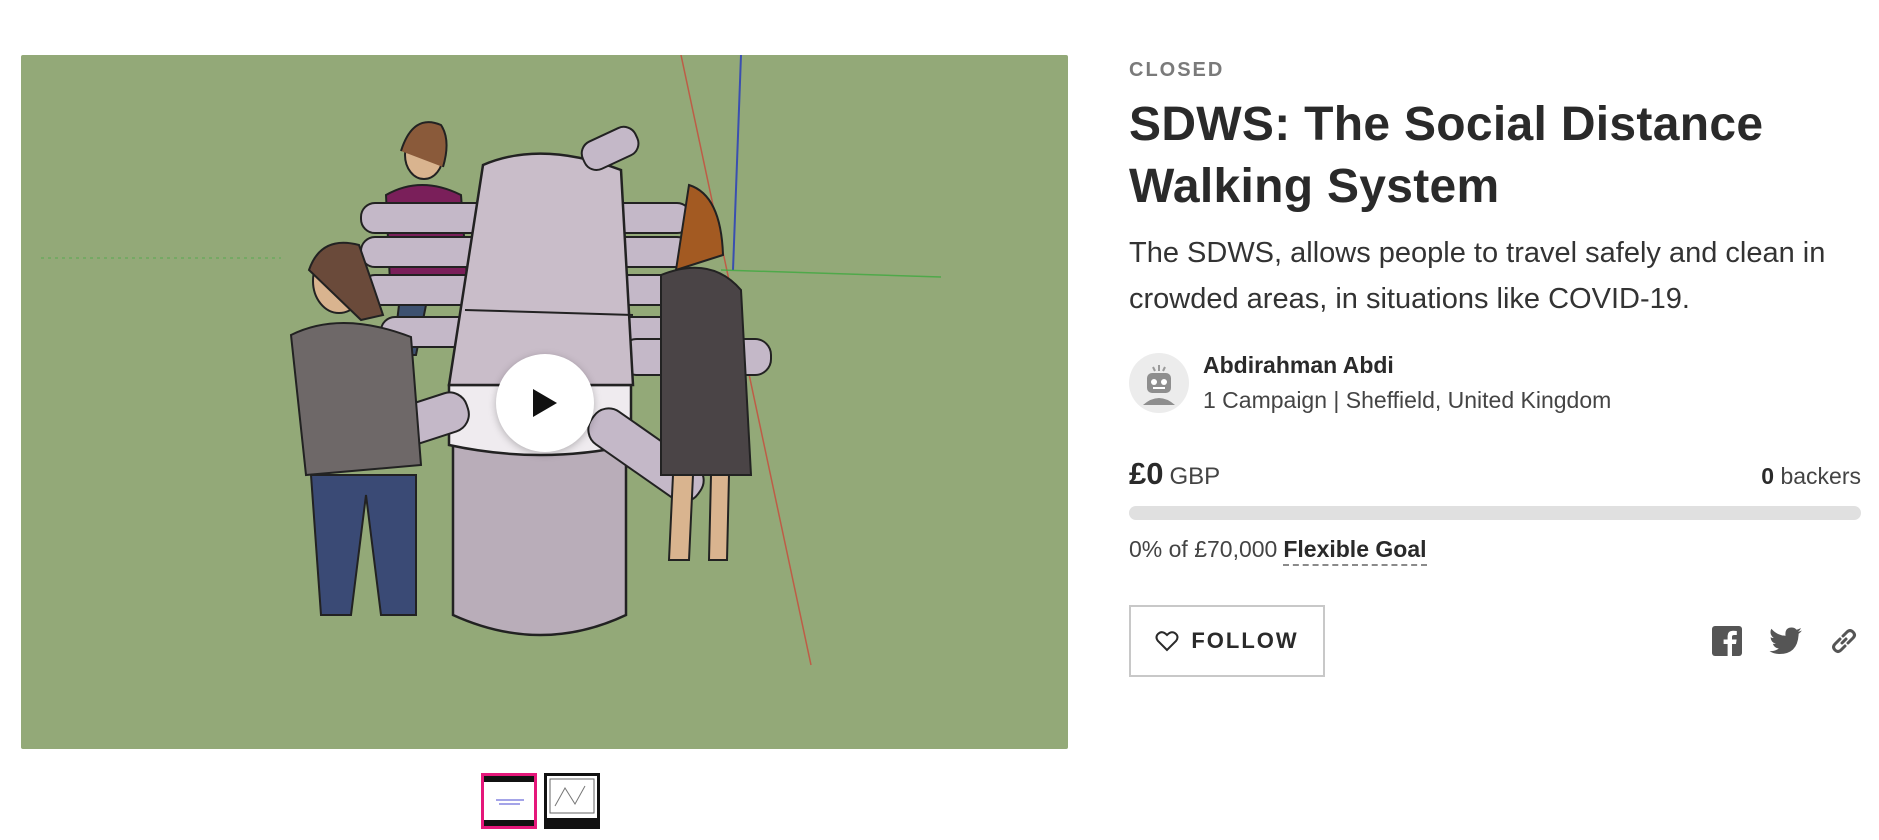 The image size is (1879, 840). Describe the element at coordinates (540, 801) in the screenshot. I see `media-thumbnails` at that location.